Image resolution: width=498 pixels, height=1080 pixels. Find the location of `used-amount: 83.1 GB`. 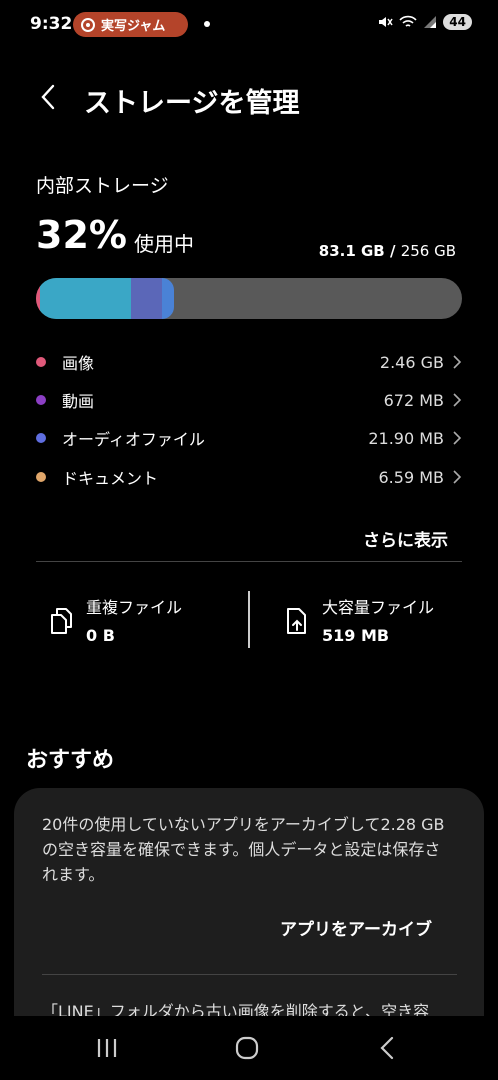

used-amount: 83.1 GB is located at coordinates (351, 251).